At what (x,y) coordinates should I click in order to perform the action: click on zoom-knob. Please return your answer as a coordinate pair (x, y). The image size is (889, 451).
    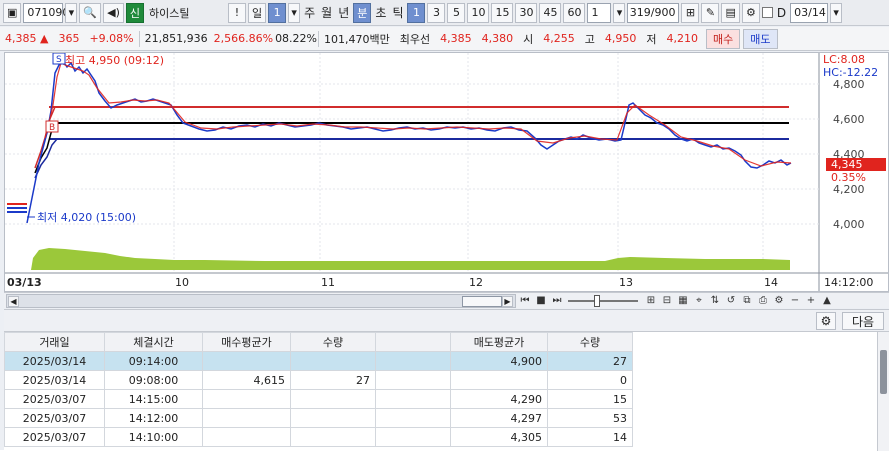
    Looking at the image, I should click on (597, 300).